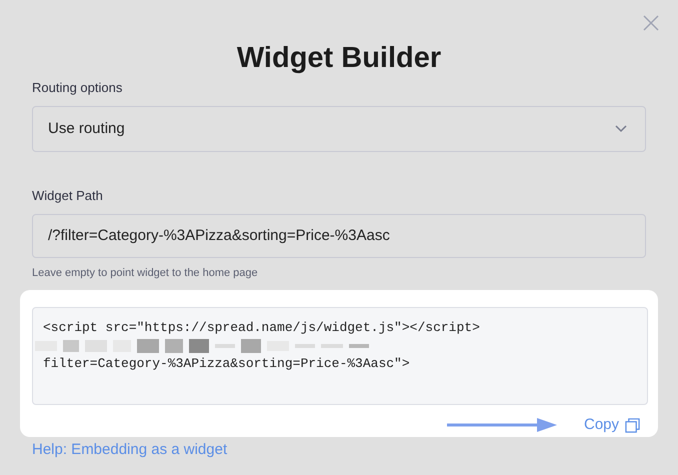 This screenshot has width=678, height=475. I want to click on chevron-down-icon, so click(621, 129).